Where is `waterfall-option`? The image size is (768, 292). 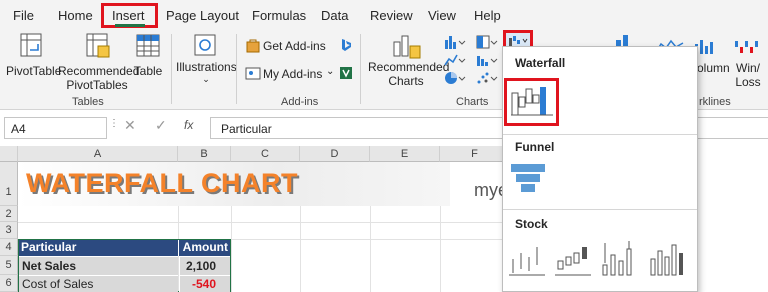
waterfall-option is located at coordinates (531, 102).